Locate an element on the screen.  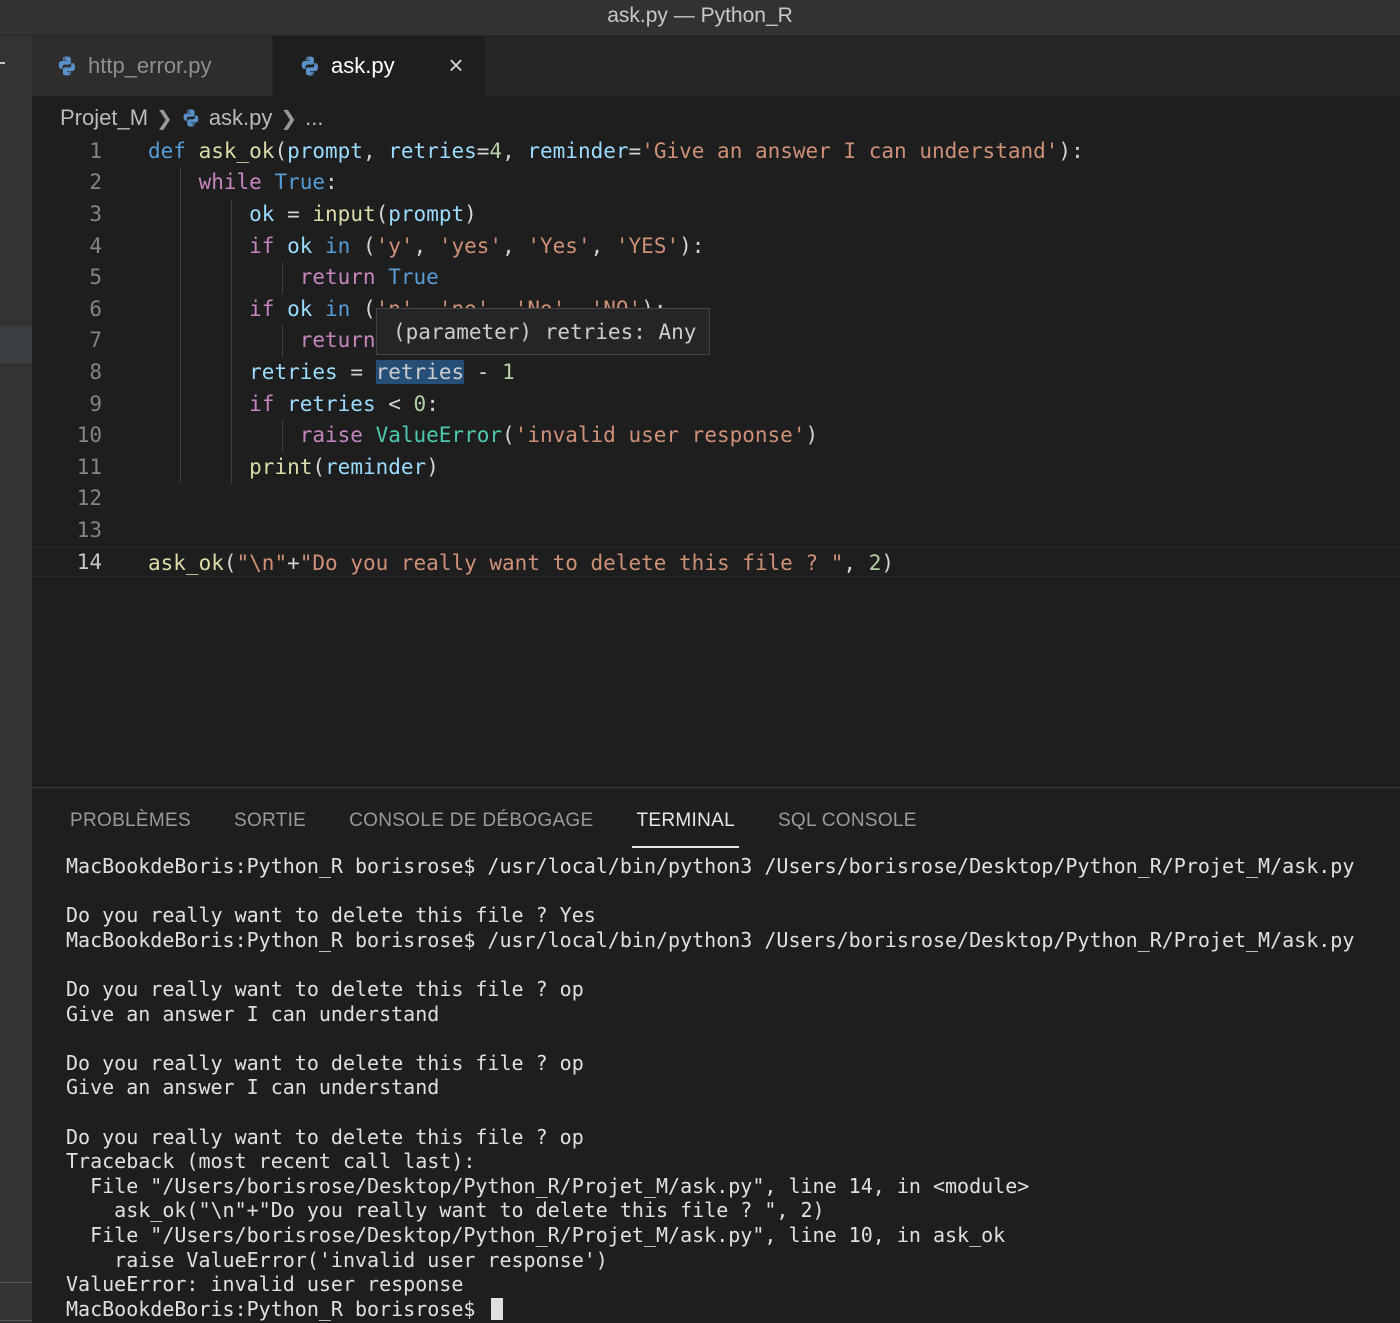
tab-ask: ask.py × is located at coordinates (379, 66).